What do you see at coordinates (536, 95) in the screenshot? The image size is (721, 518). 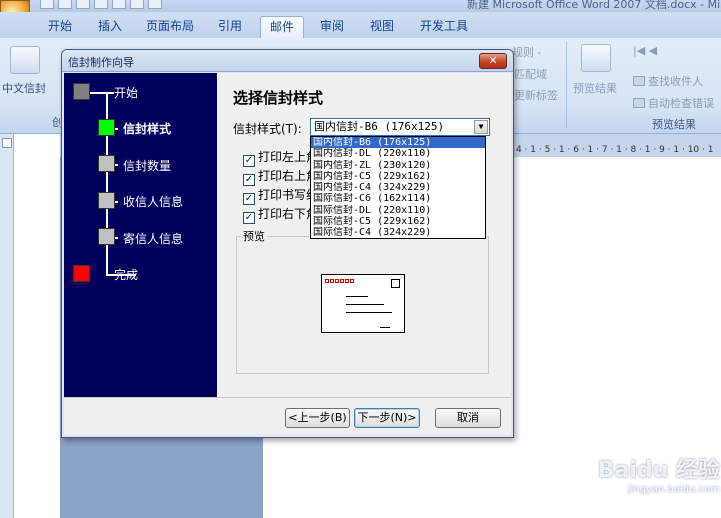 I see `update-labels-button: 更新标签` at bounding box center [536, 95].